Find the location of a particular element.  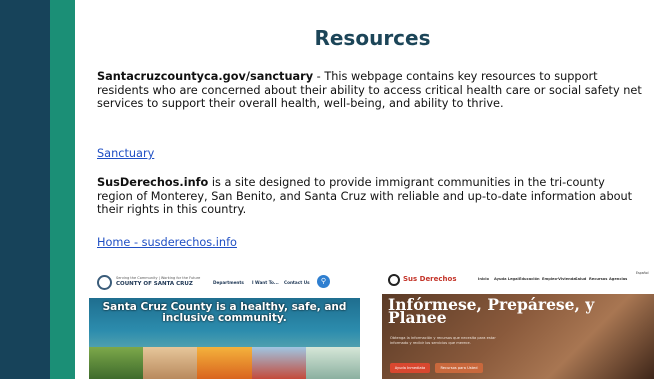

derechos-nav-recursos: Recursos is located at coordinates (598, 279).